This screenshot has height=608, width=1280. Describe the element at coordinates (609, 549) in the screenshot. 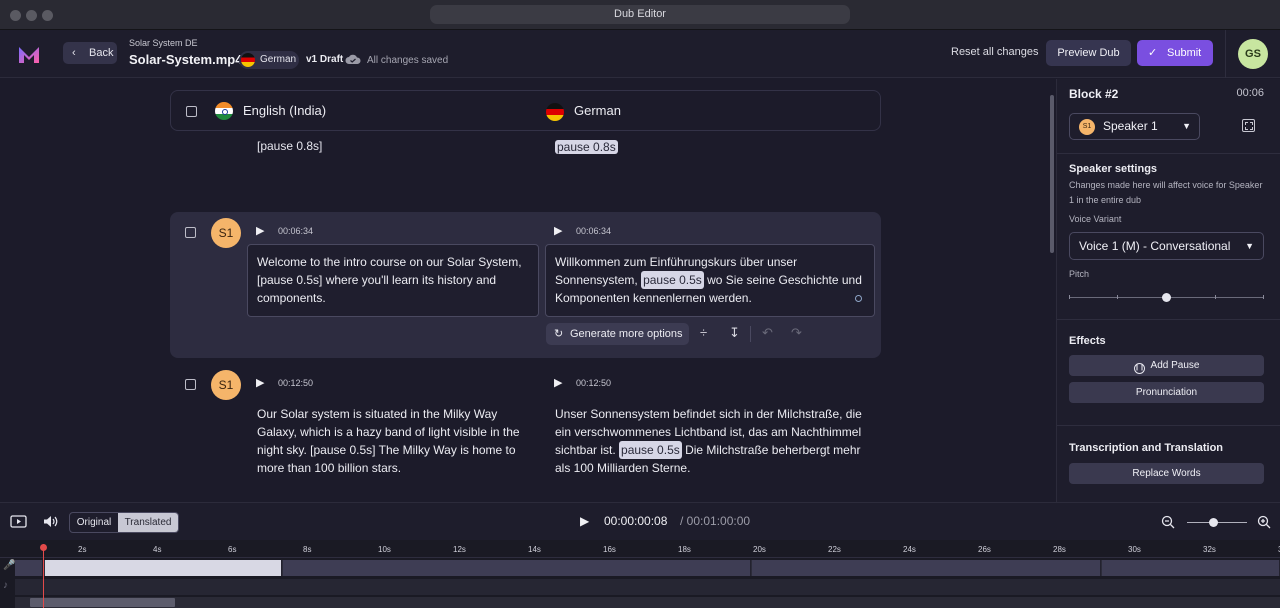

I see `ruler-tick-label: 16s` at that location.